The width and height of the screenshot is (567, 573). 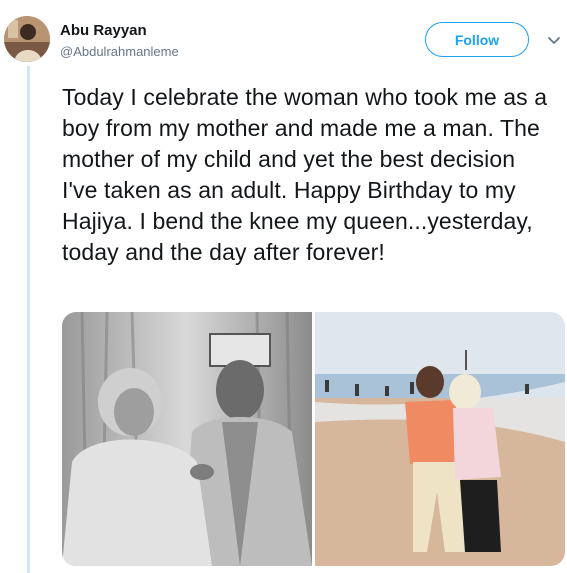 I want to click on author-handle: @Abdulrahmanleme, so click(x=119, y=51).